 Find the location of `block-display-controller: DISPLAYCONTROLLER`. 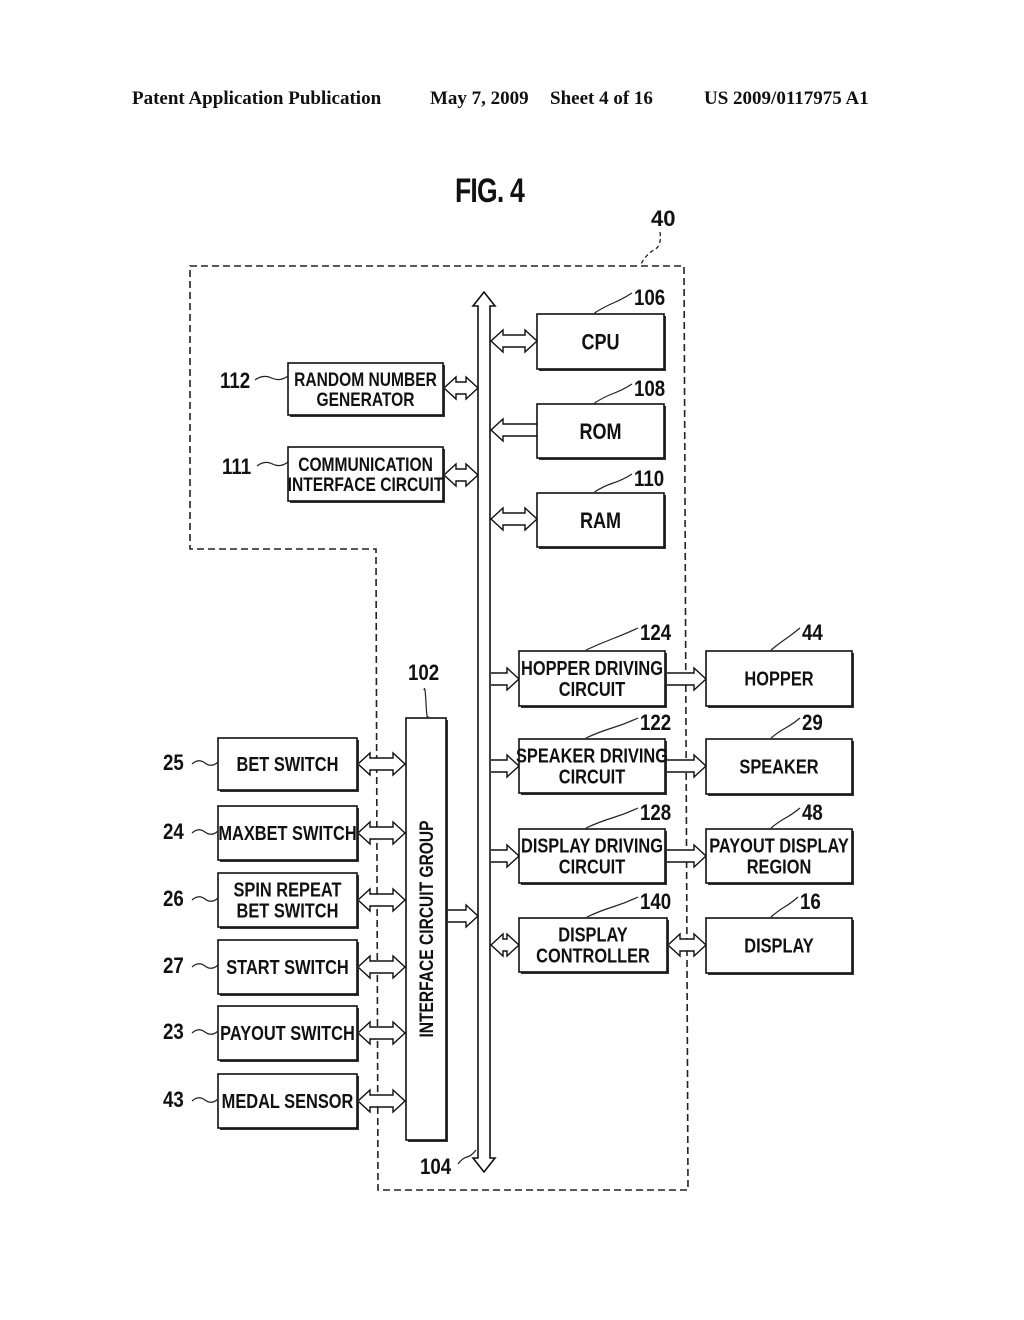

block-display-controller: DISPLAYCONTROLLER is located at coordinates (593, 945).